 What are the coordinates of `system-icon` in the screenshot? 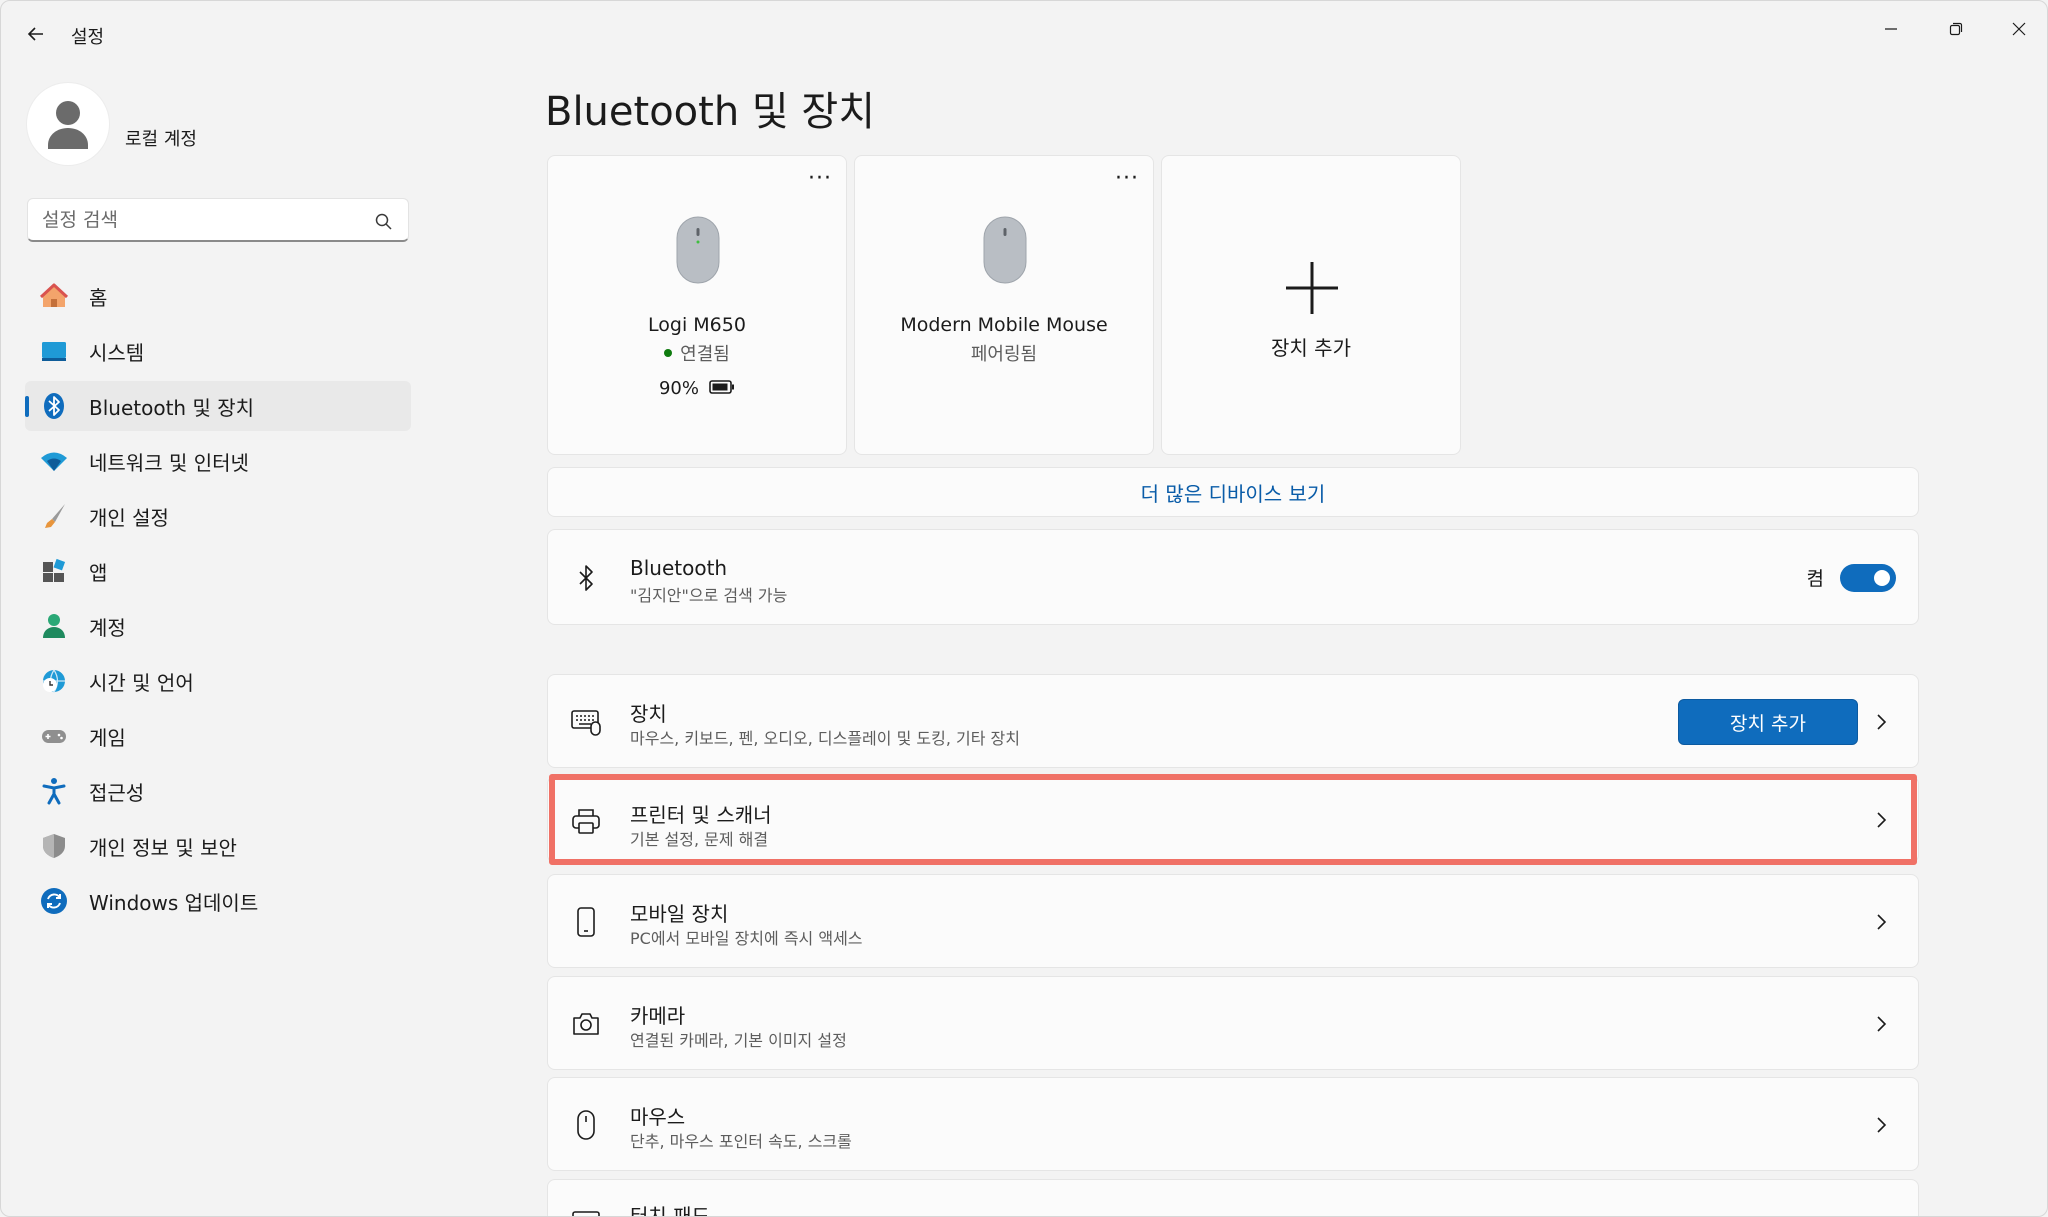 It's located at (54, 351).